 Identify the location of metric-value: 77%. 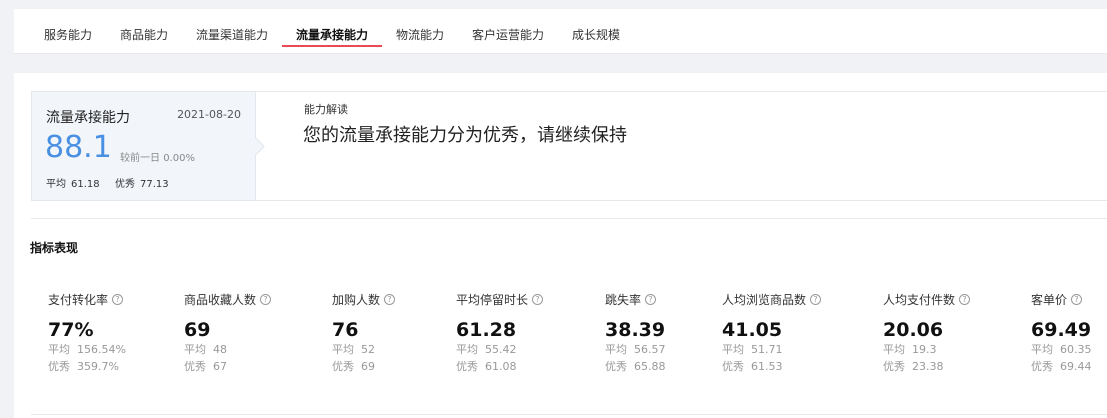
(71, 330).